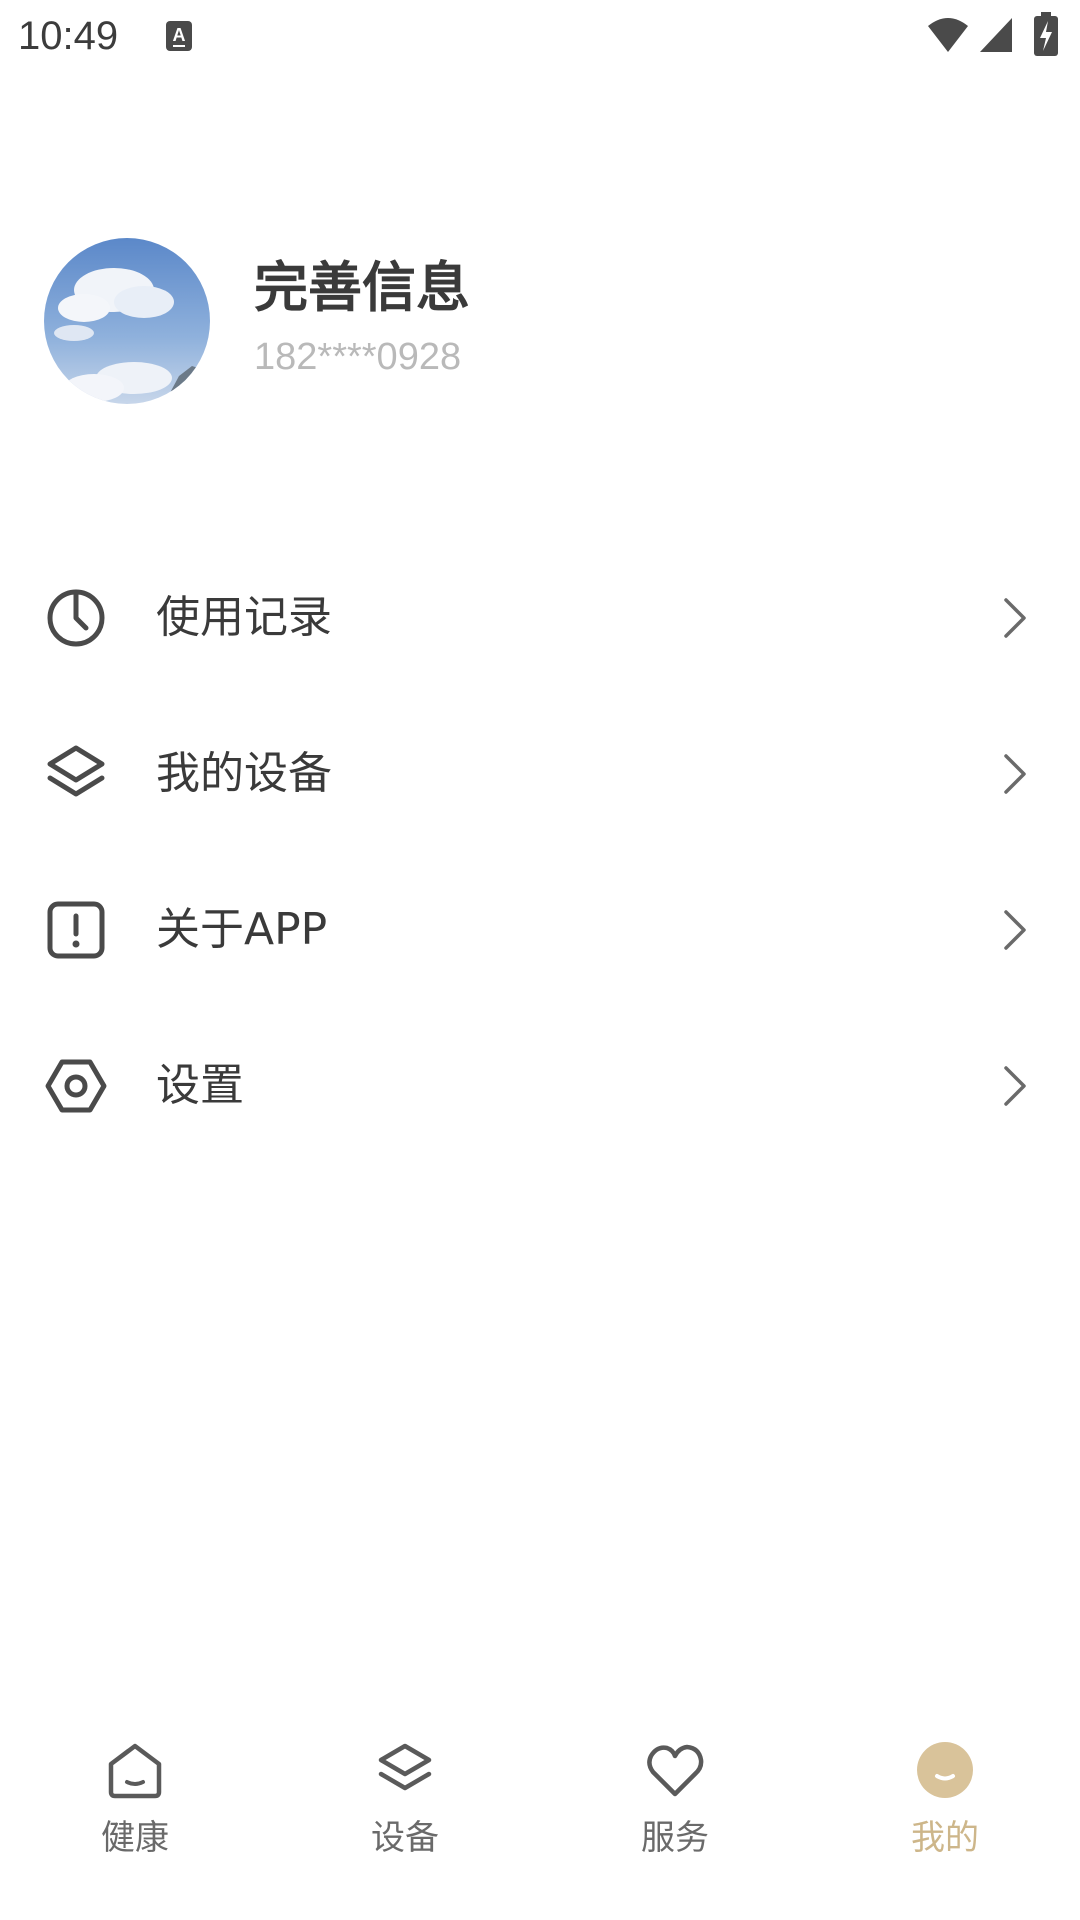  I want to click on battery-charging-icon, so click(1046, 34).